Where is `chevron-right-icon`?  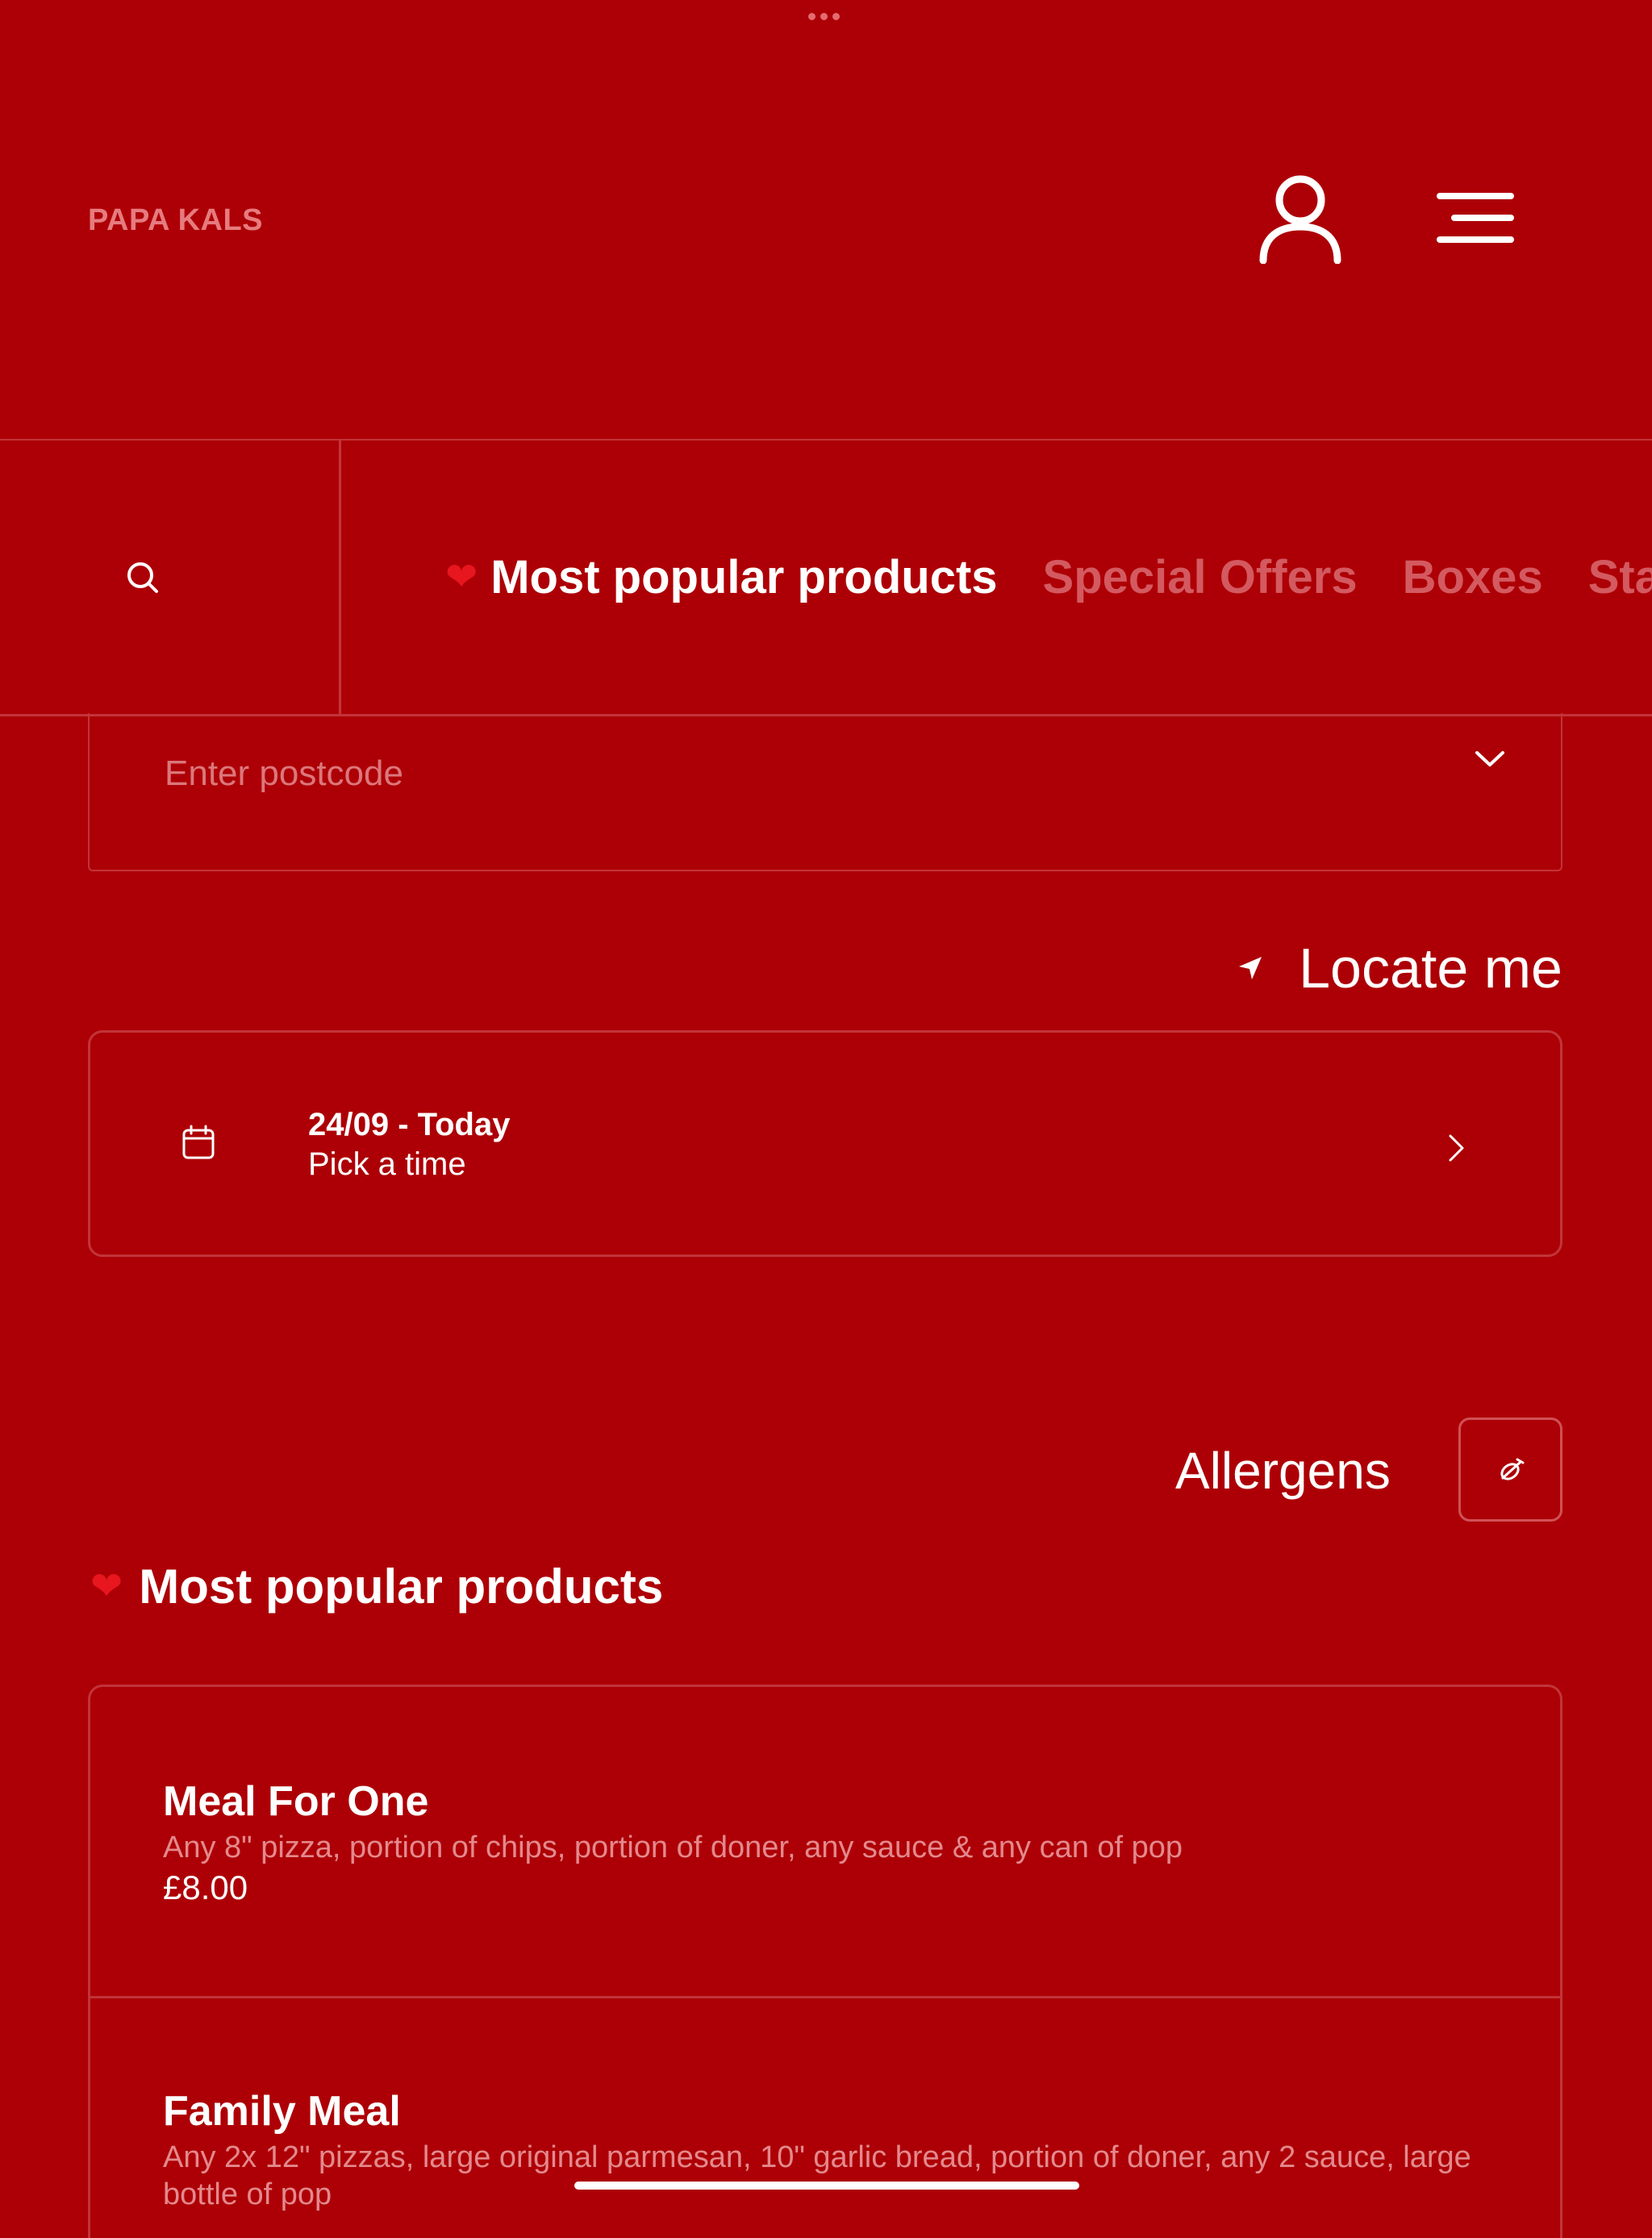 chevron-right-icon is located at coordinates (1456, 1148).